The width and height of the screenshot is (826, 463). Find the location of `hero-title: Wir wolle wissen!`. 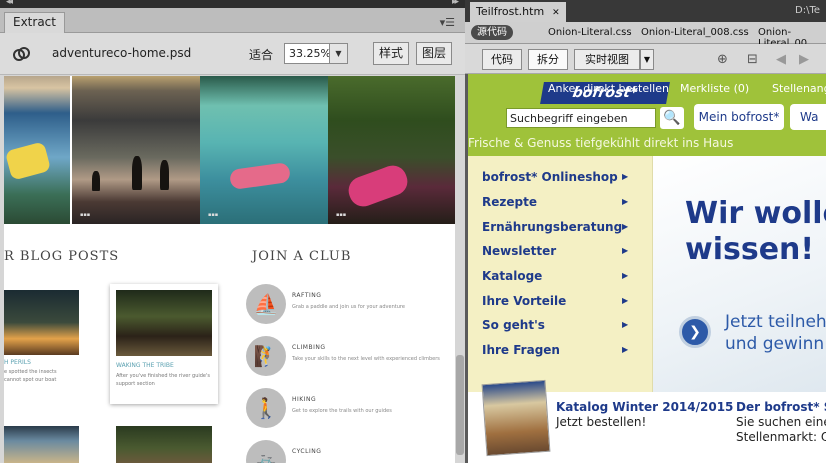

hero-title: Wir wolle wissen! is located at coordinates (755, 232).